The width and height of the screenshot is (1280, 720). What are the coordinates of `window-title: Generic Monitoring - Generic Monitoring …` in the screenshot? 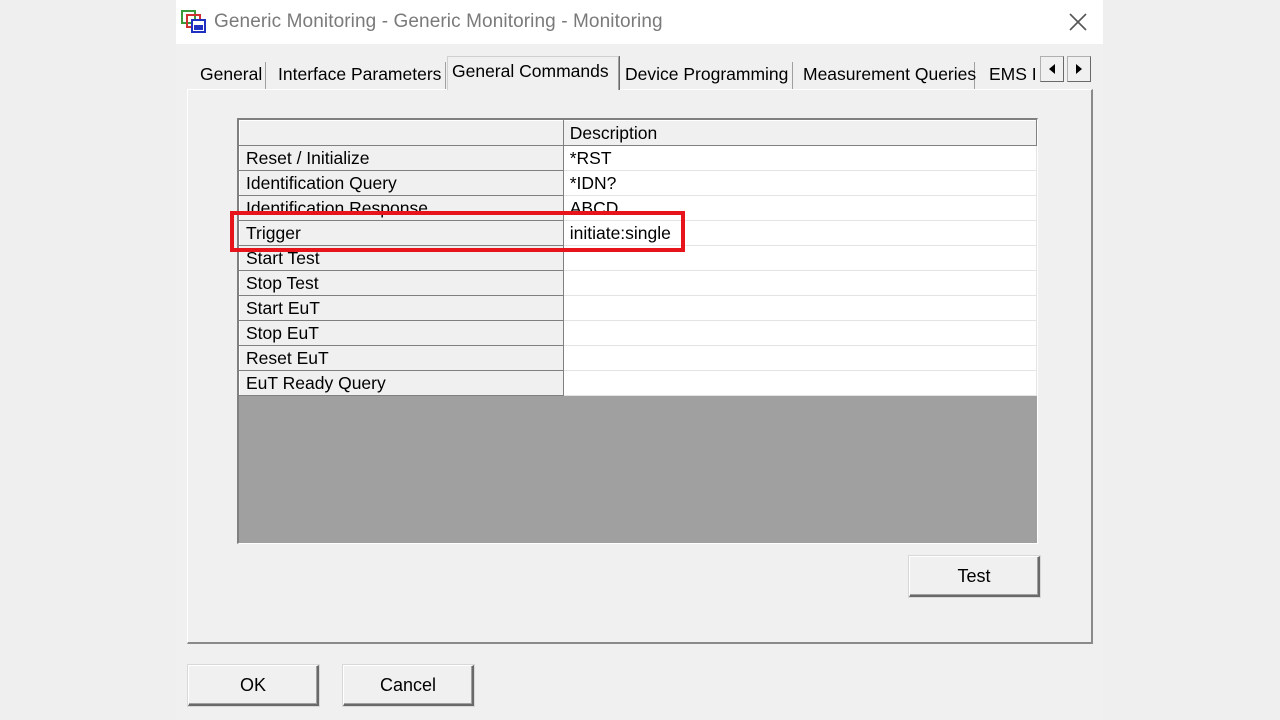 It's located at (438, 21).